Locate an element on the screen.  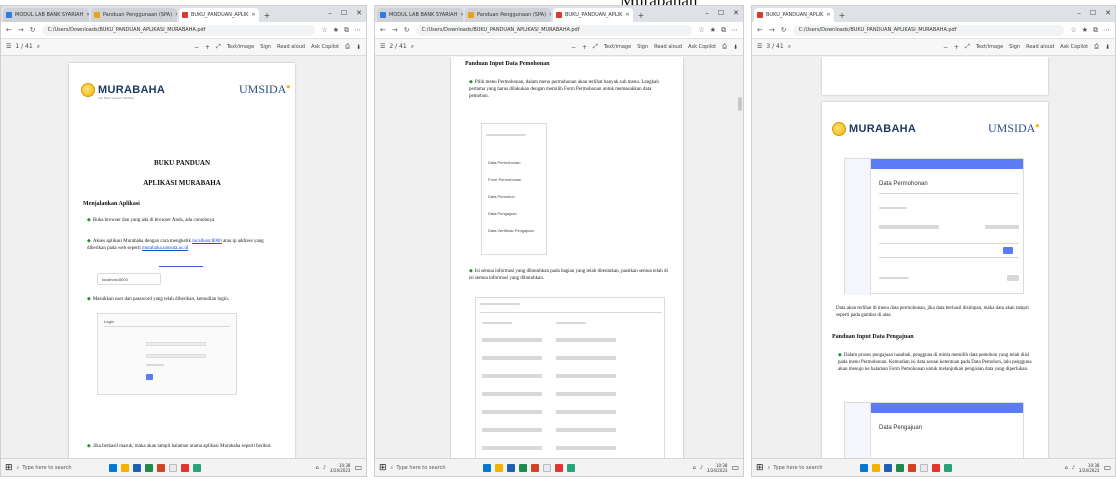
contents-icon: ☰ is located at coordinates (8, 47).